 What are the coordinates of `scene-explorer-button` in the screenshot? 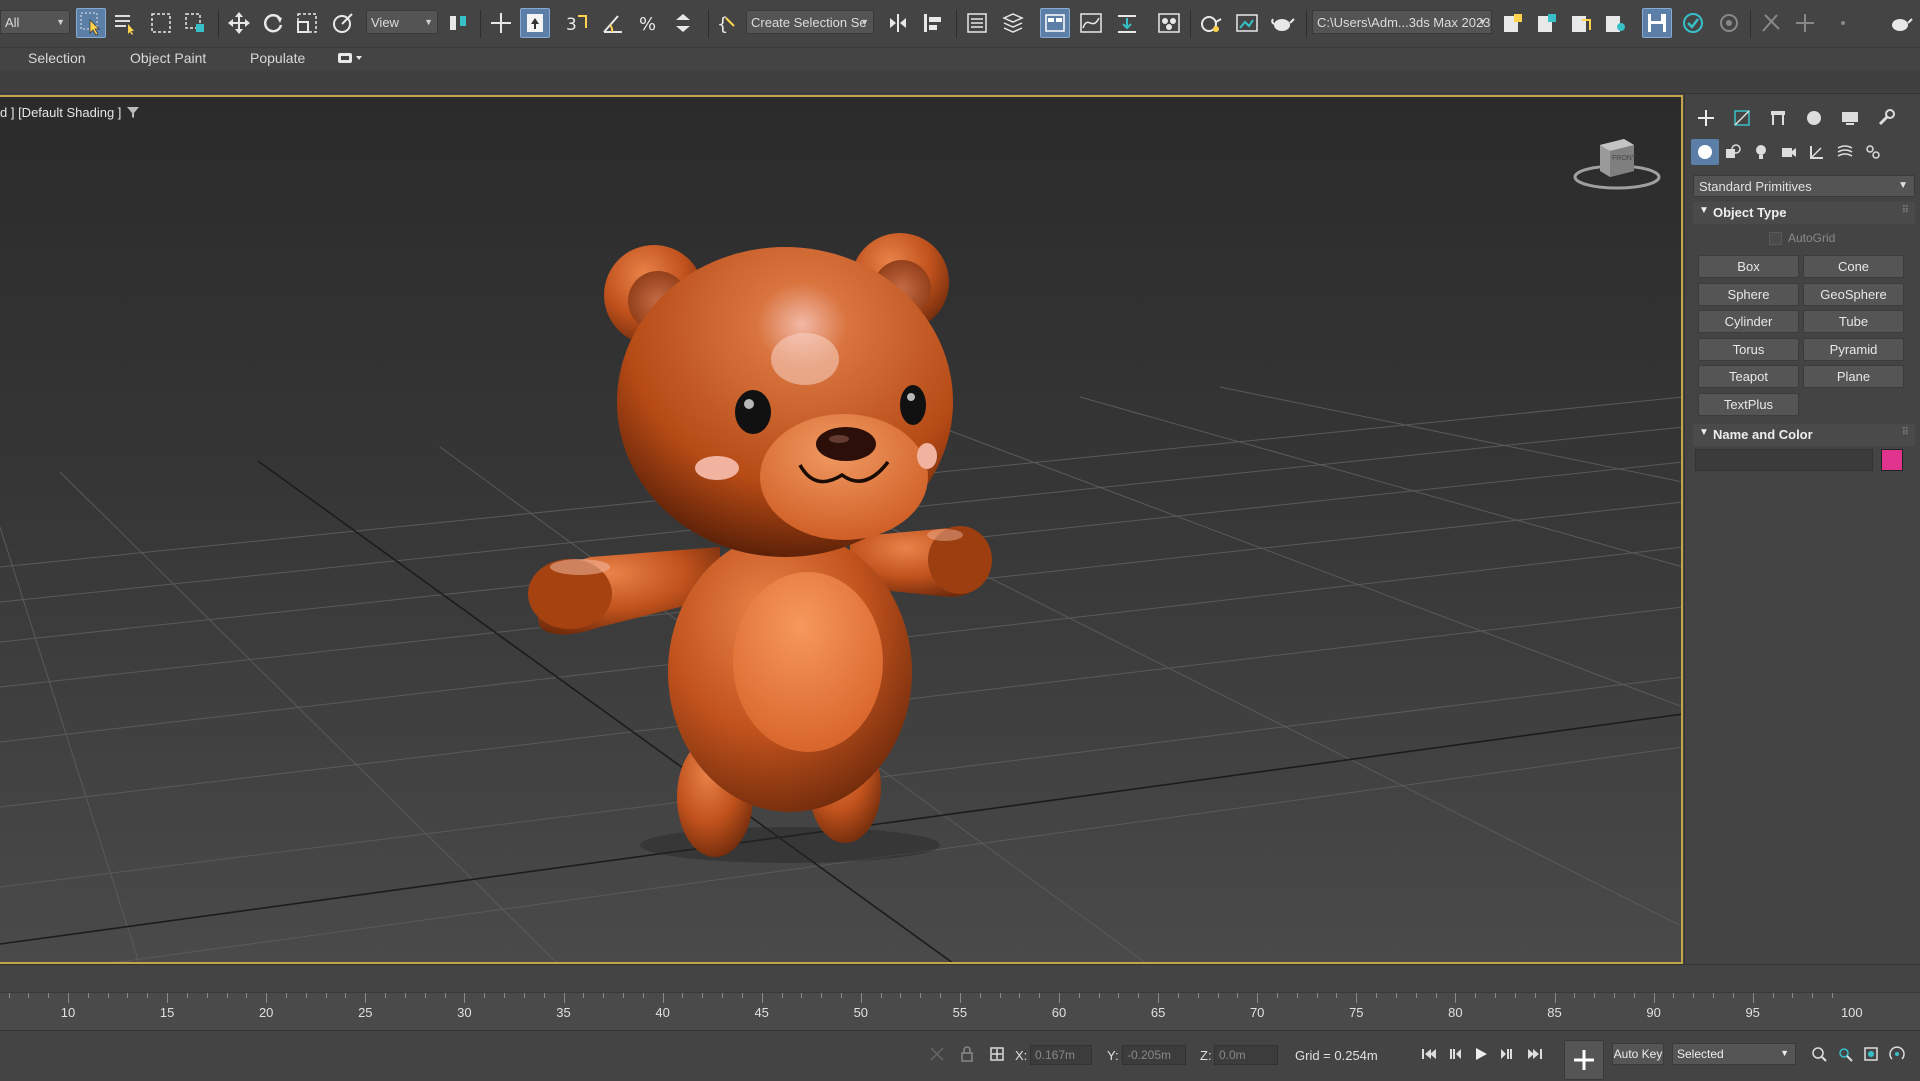 It's located at (977, 23).